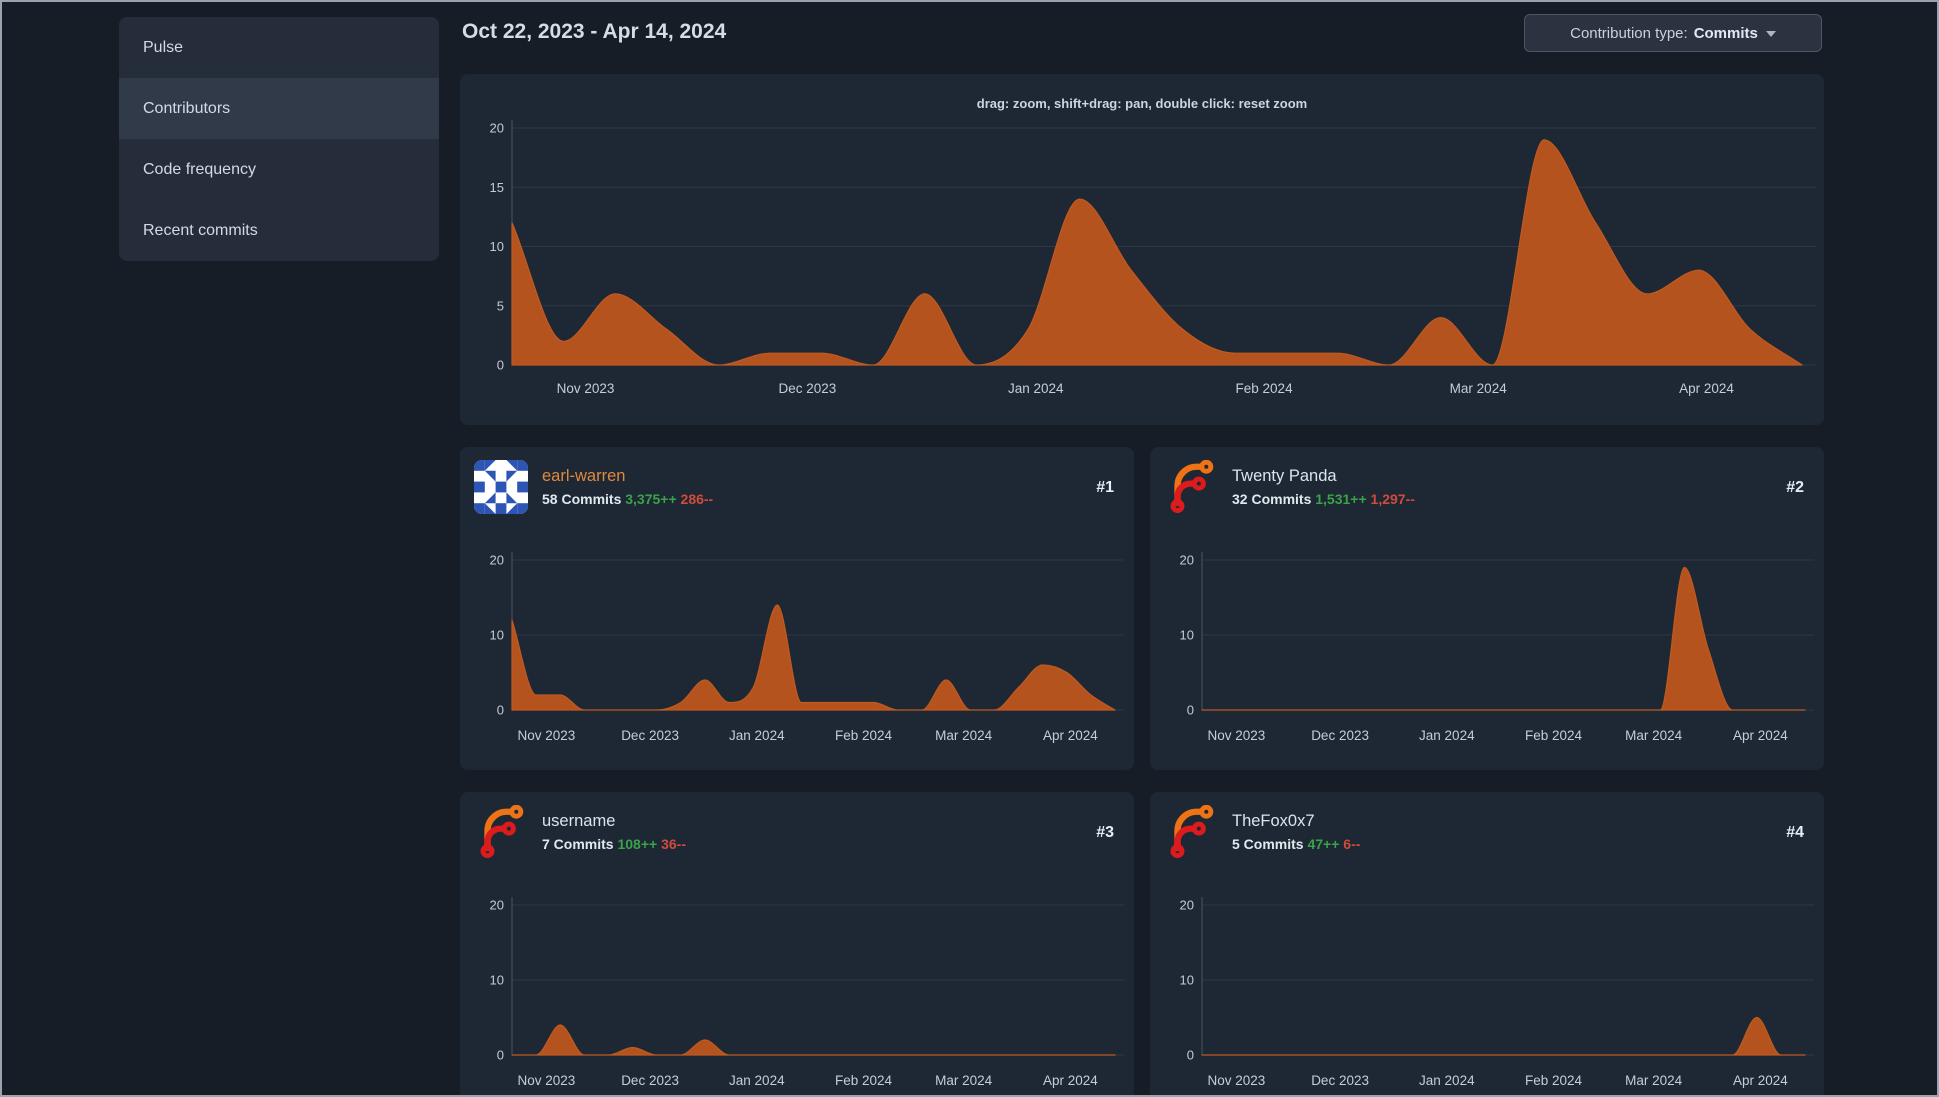 The height and width of the screenshot is (1097, 1939). I want to click on chevron-down-icon, so click(1770, 34).